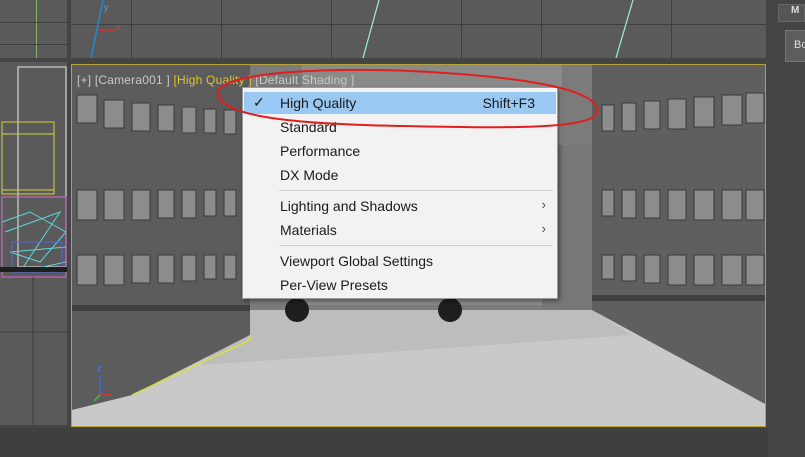 Image resolution: width=805 pixels, height=457 pixels. I want to click on command-panel, so click(786, 228).